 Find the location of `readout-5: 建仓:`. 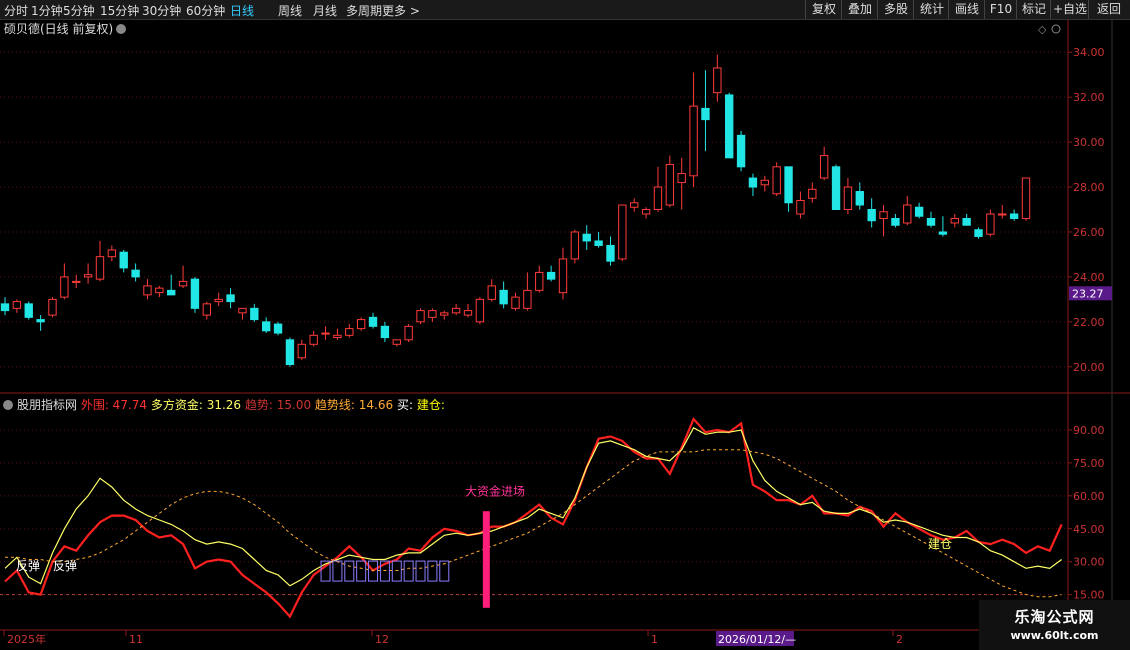

readout-5: 建仓: is located at coordinates (431, 405).